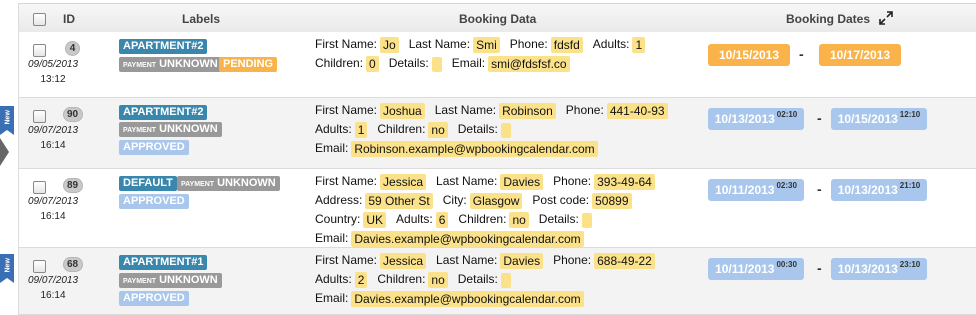 Image resolution: width=976 pixels, height=315 pixels. I want to click on field-name: Details:, so click(558, 219).